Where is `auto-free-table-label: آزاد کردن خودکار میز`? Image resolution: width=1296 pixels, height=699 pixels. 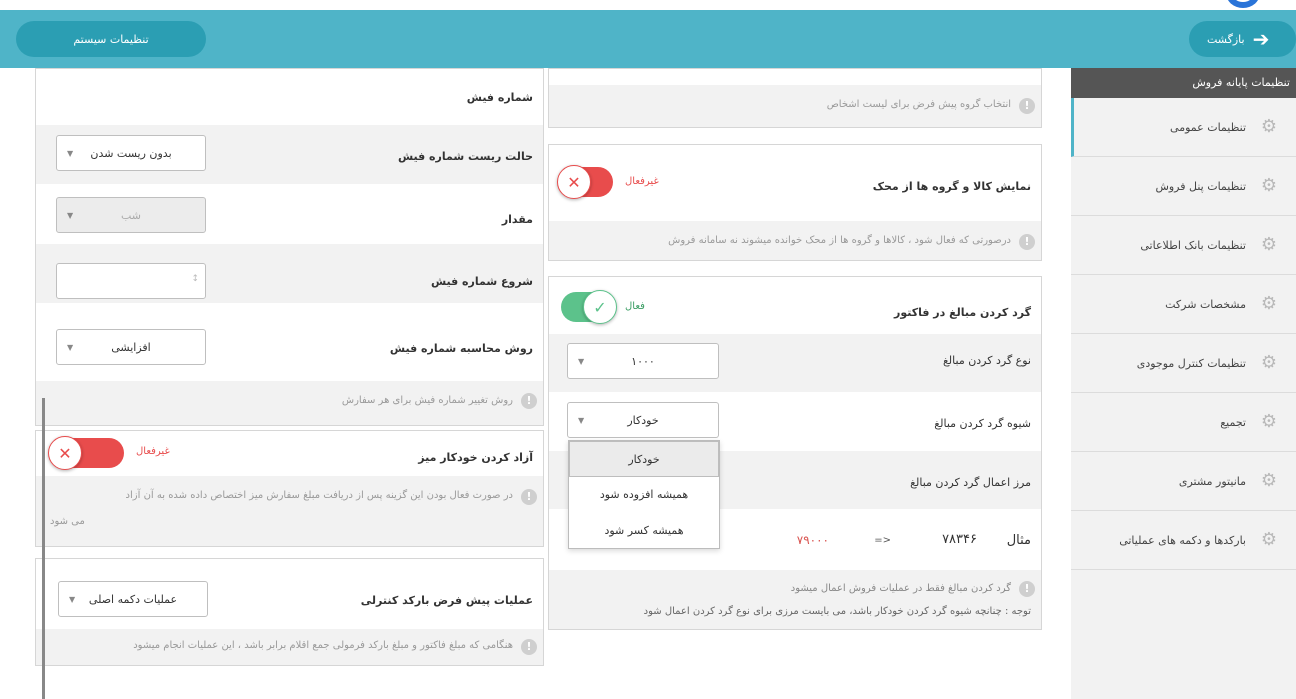
auto-free-table-label: آزاد کردن خودکار میز is located at coordinates (475, 457).